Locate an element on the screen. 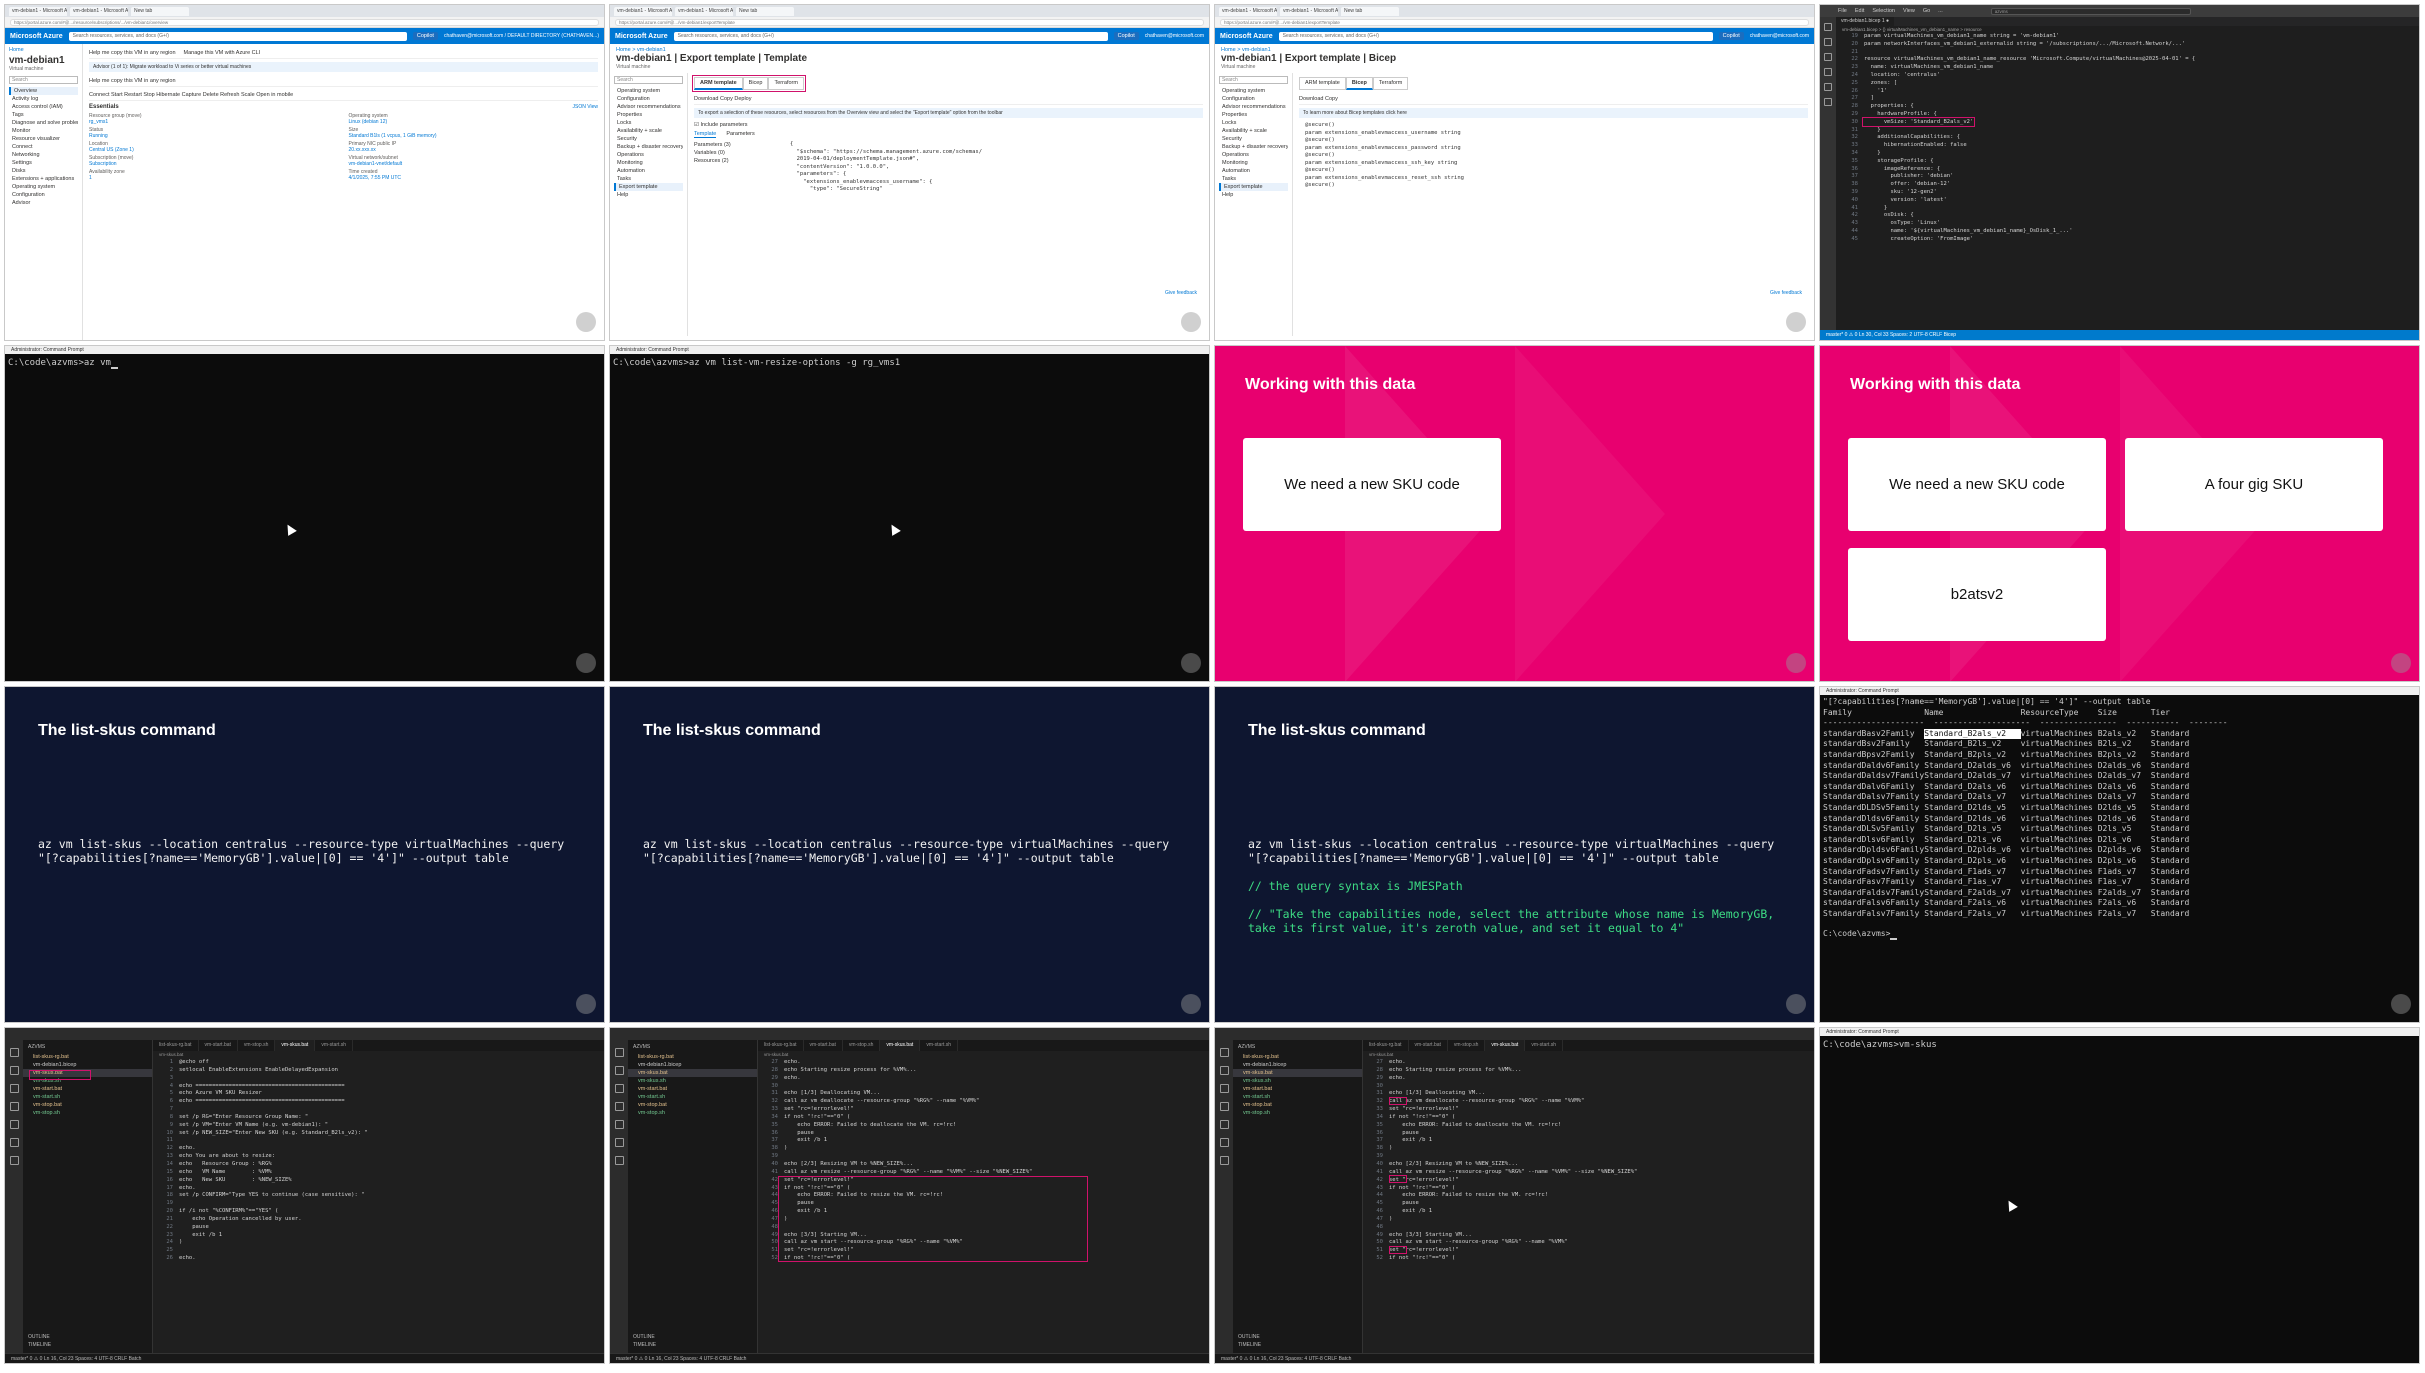 This screenshot has height=1373, width=2425. editor-tab: vm-start.sh is located at coordinates (1544, 1045).